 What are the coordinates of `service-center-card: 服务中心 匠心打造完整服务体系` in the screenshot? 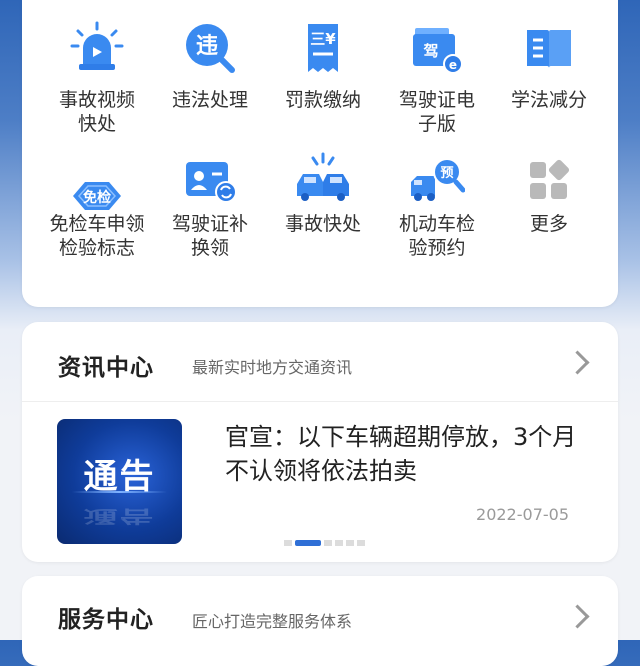 It's located at (320, 621).